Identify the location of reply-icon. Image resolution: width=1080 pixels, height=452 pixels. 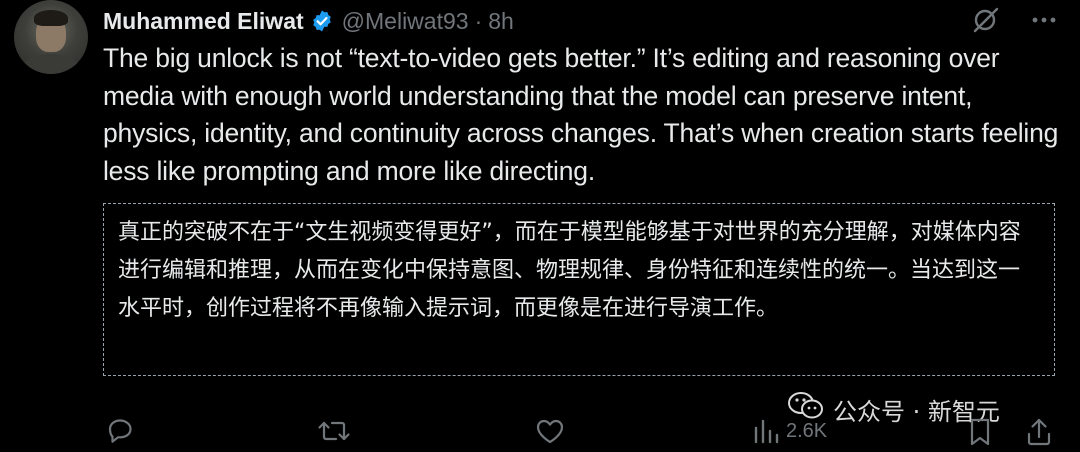
(120, 431).